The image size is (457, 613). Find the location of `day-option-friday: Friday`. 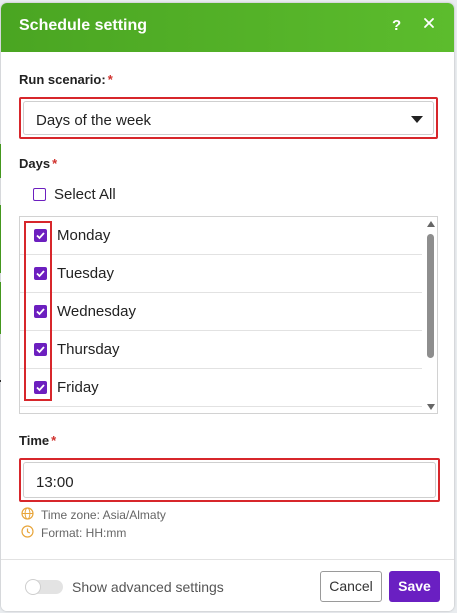

day-option-friday: Friday is located at coordinates (221, 388).